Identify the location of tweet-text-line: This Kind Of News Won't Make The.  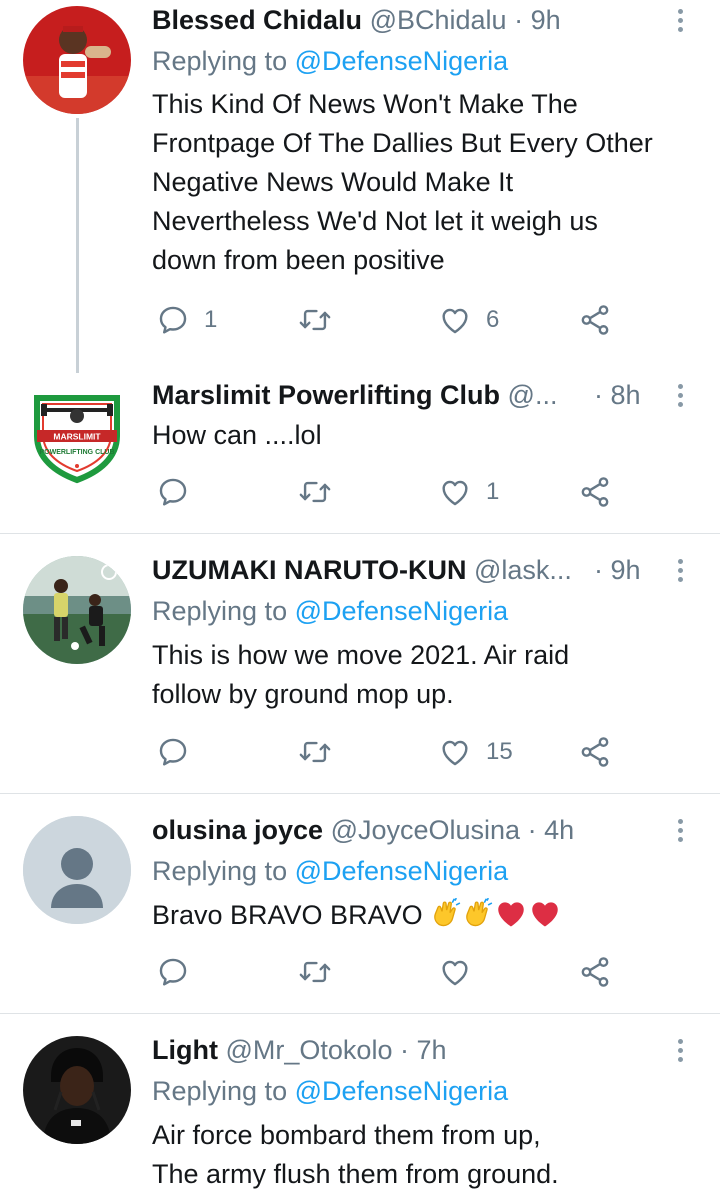
(365, 104).